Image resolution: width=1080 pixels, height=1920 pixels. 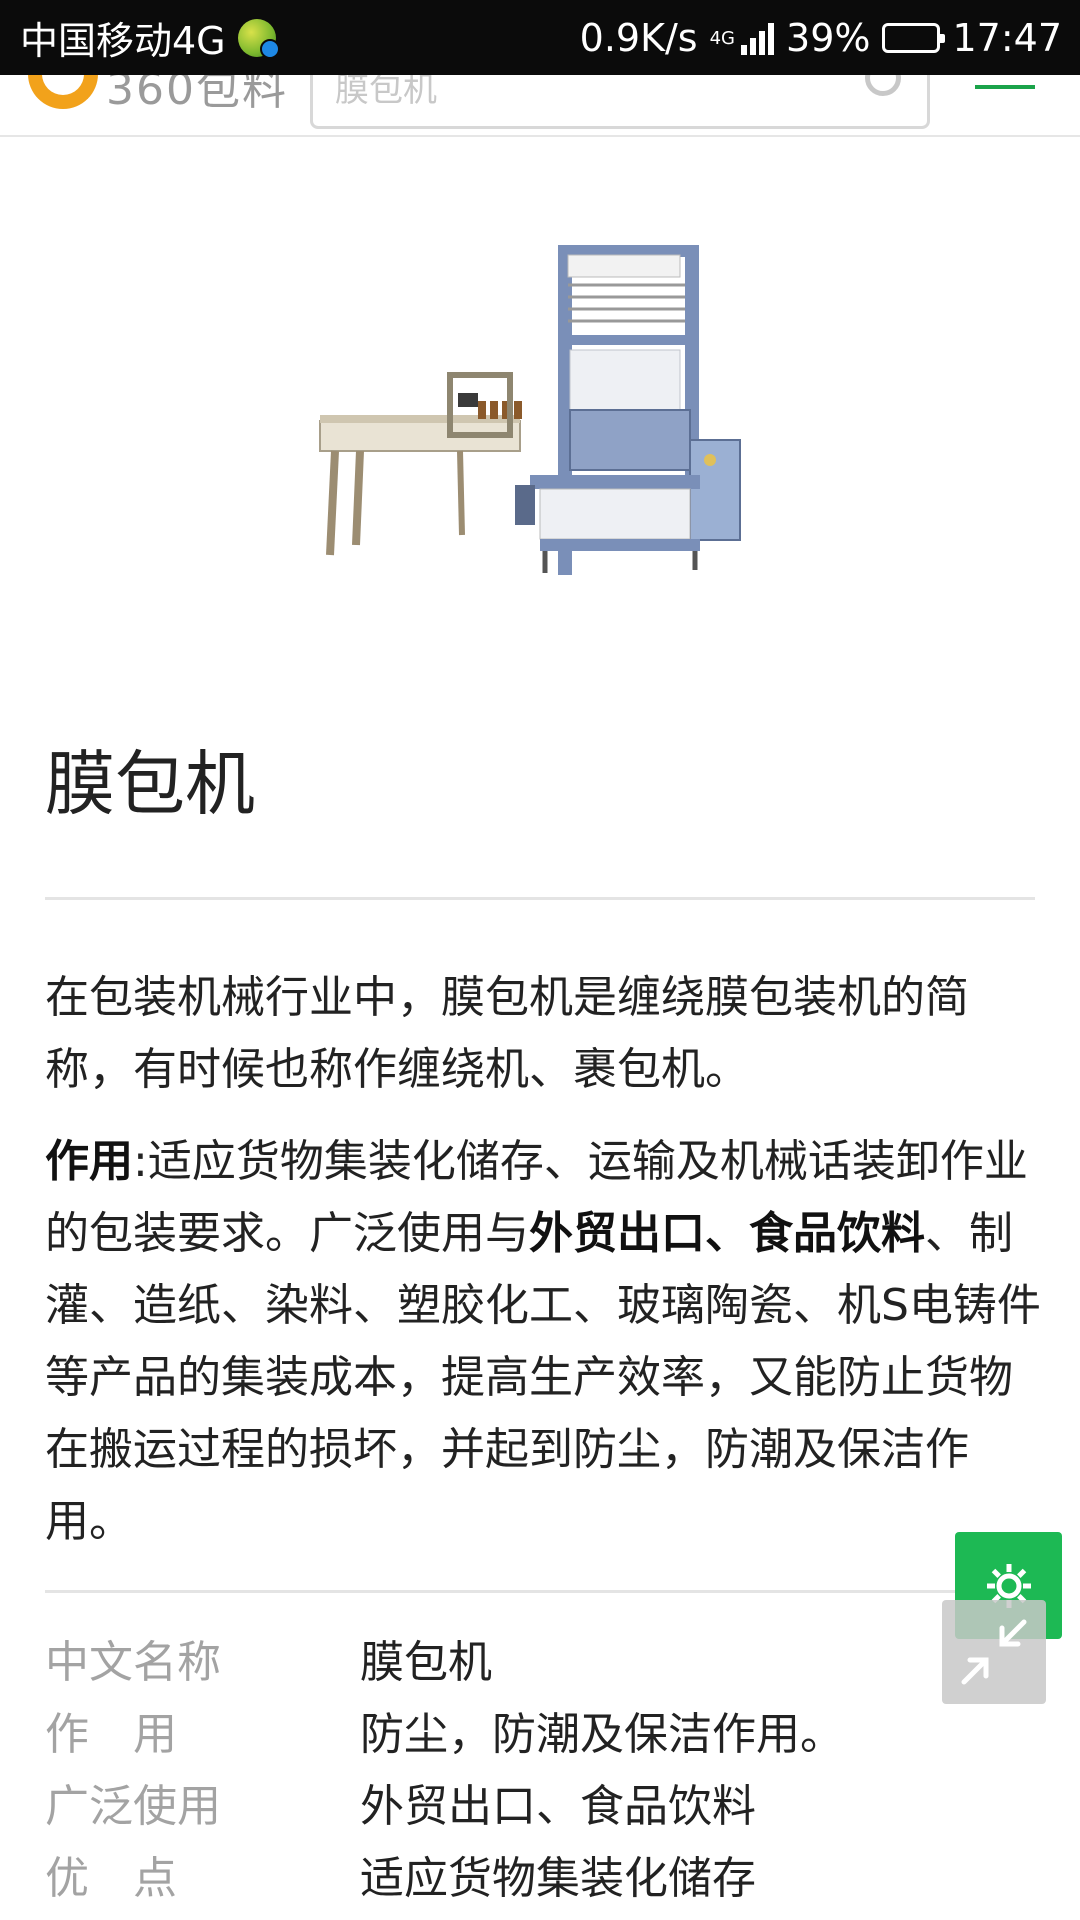 What do you see at coordinates (507, 1033) in the screenshot?
I see `intro-paragraph: 在包装机械行业中，膜包机是缠绕膜包装机的简称，有时候也称作缠绕机、裹包机。` at bounding box center [507, 1033].